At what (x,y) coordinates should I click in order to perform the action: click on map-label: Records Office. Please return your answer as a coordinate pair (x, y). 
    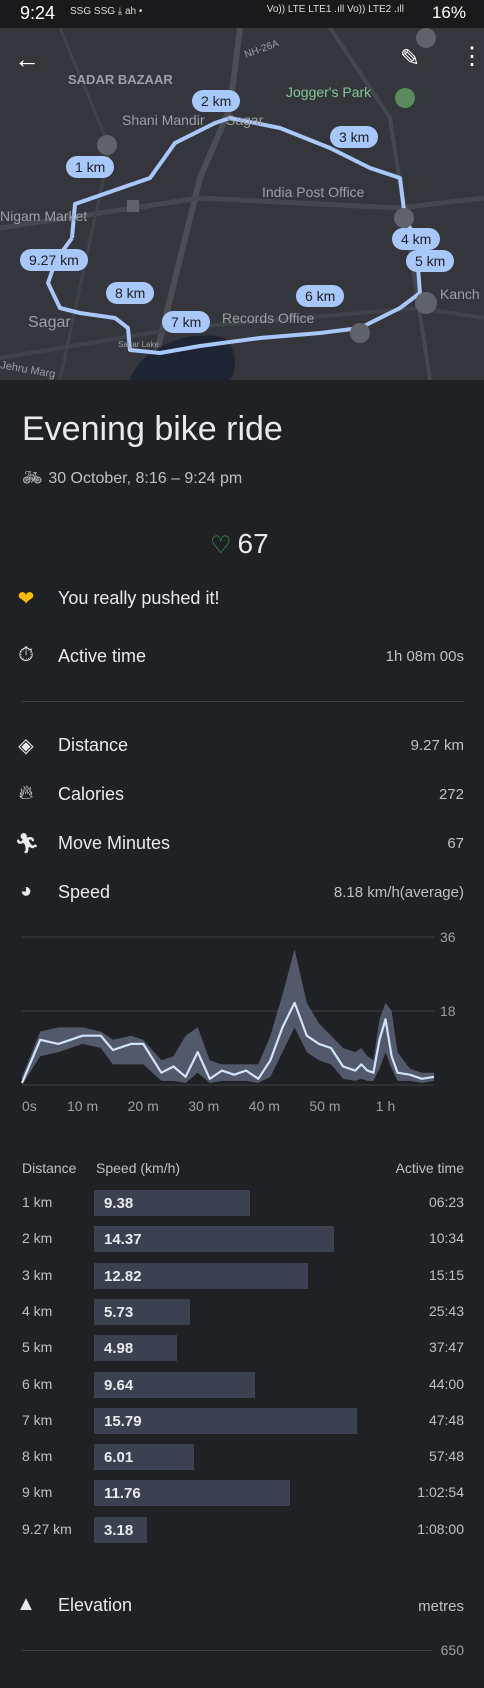
    Looking at the image, I should click on (268, 318).